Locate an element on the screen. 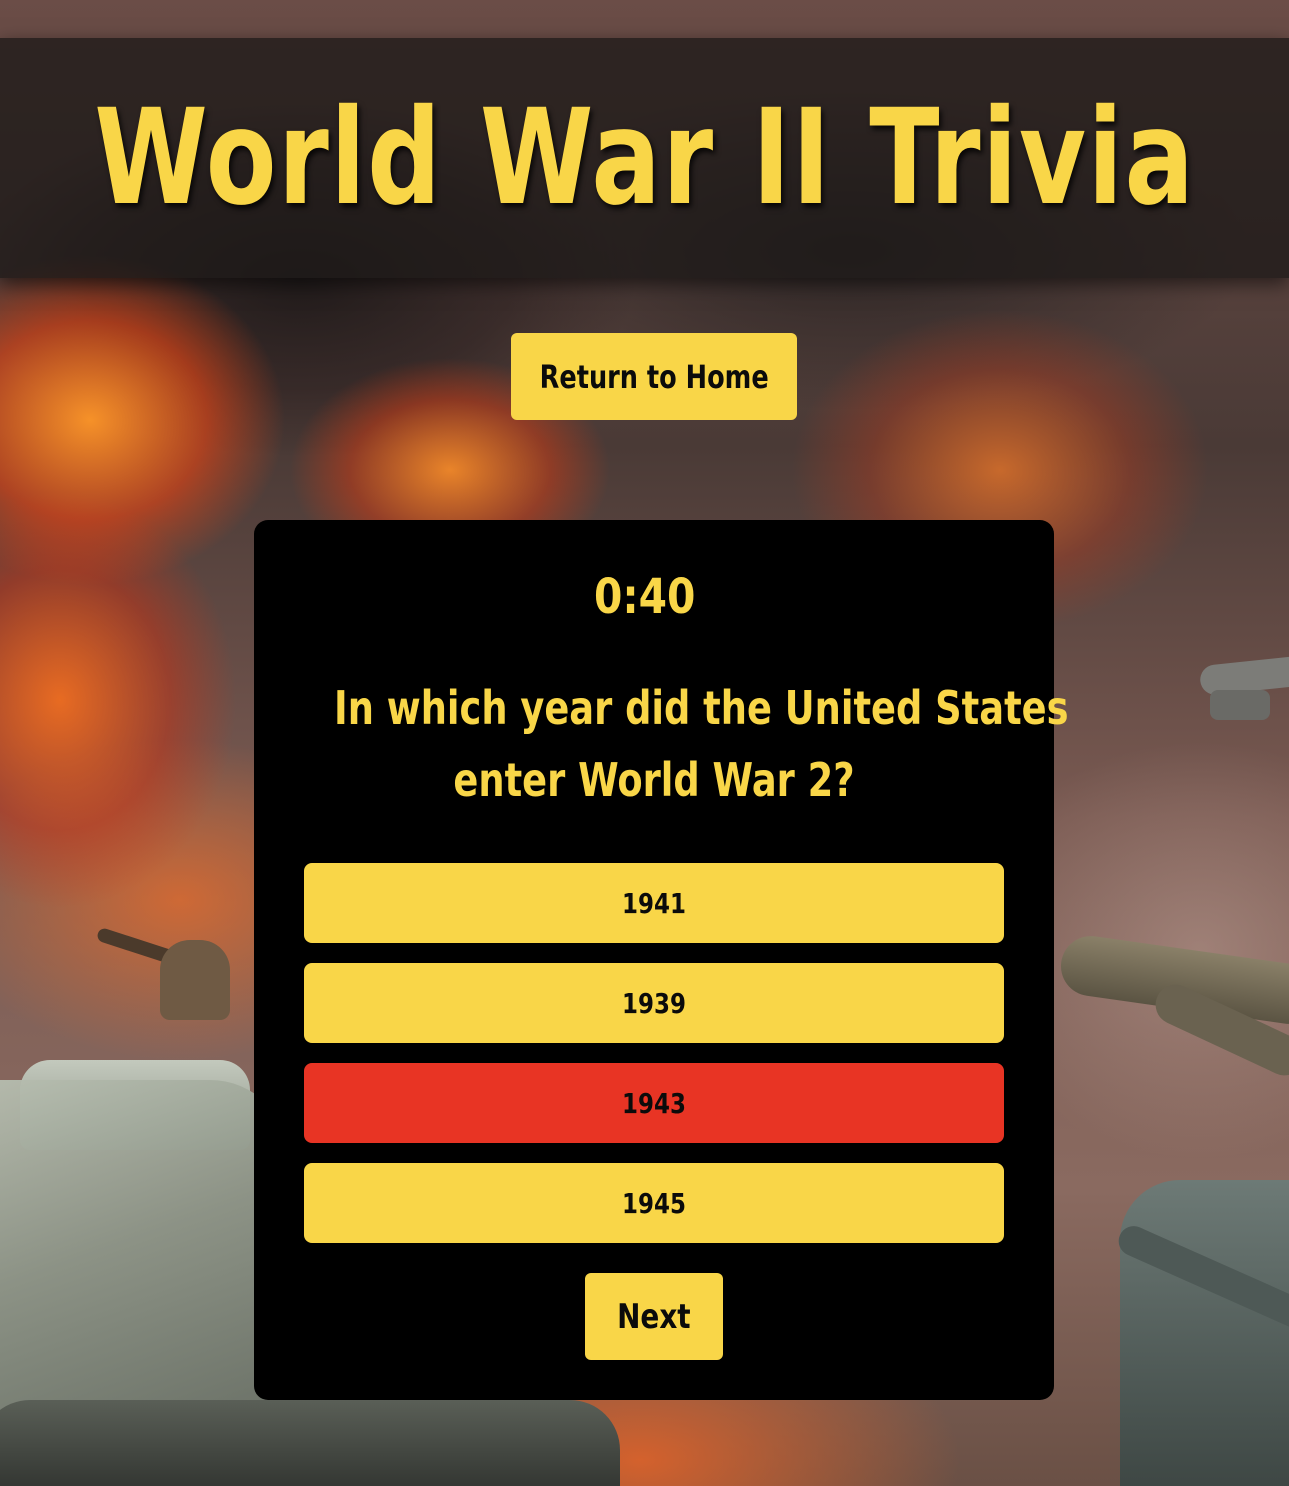 Image resolution: width=1289 pixels, height=1486 pixels. return-home-button: Return to Home is located at coordinates (654, 376).